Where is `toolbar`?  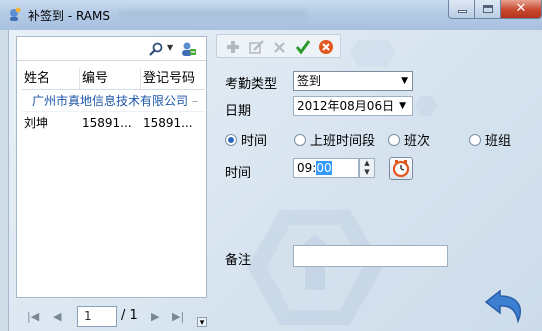 toolbar is located at coordinates (278, 46).